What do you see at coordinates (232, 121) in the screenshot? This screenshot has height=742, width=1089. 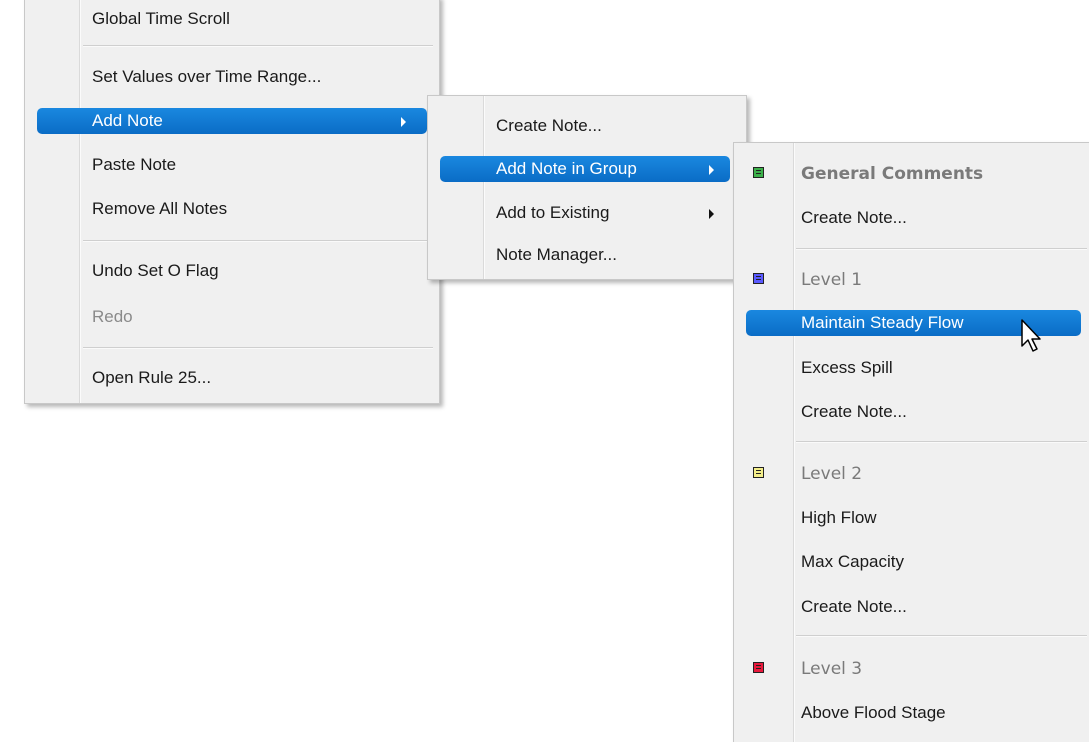 I see `menu-item-add-note: Add Note` at bounding box center [232, 121].